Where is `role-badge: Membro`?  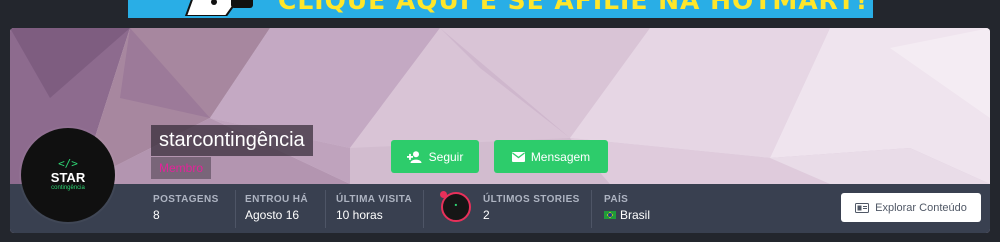
role-badge: Membro is located at coordinates (181, 168).